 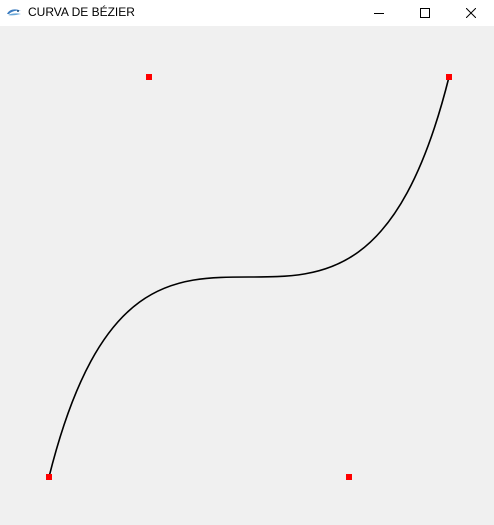 What do you see at coordinates (449, 77) in the screenshot?
I see `control-point-p3` at bounding box center [449, 77].